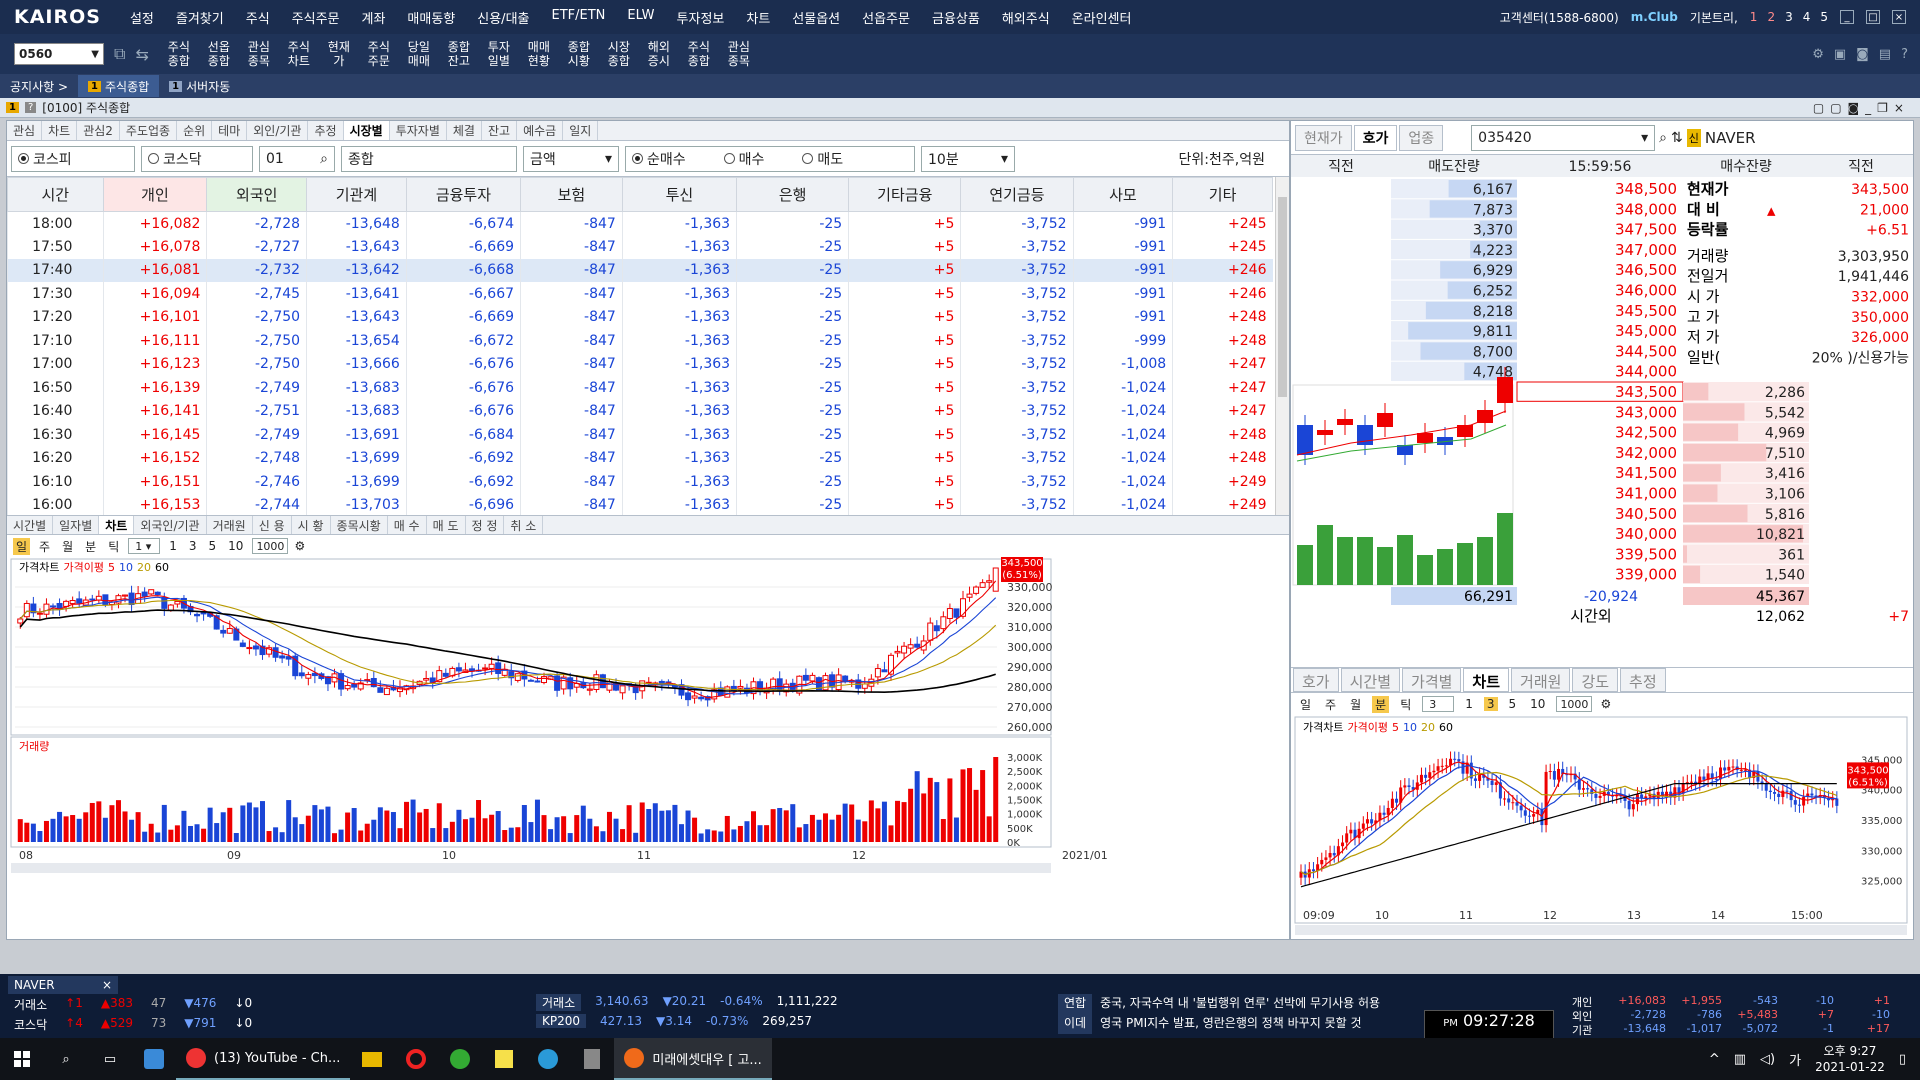  Describe the element at coordinates (1316, 680) in the screenshot. I see `lower-tab: 호가` at that location.